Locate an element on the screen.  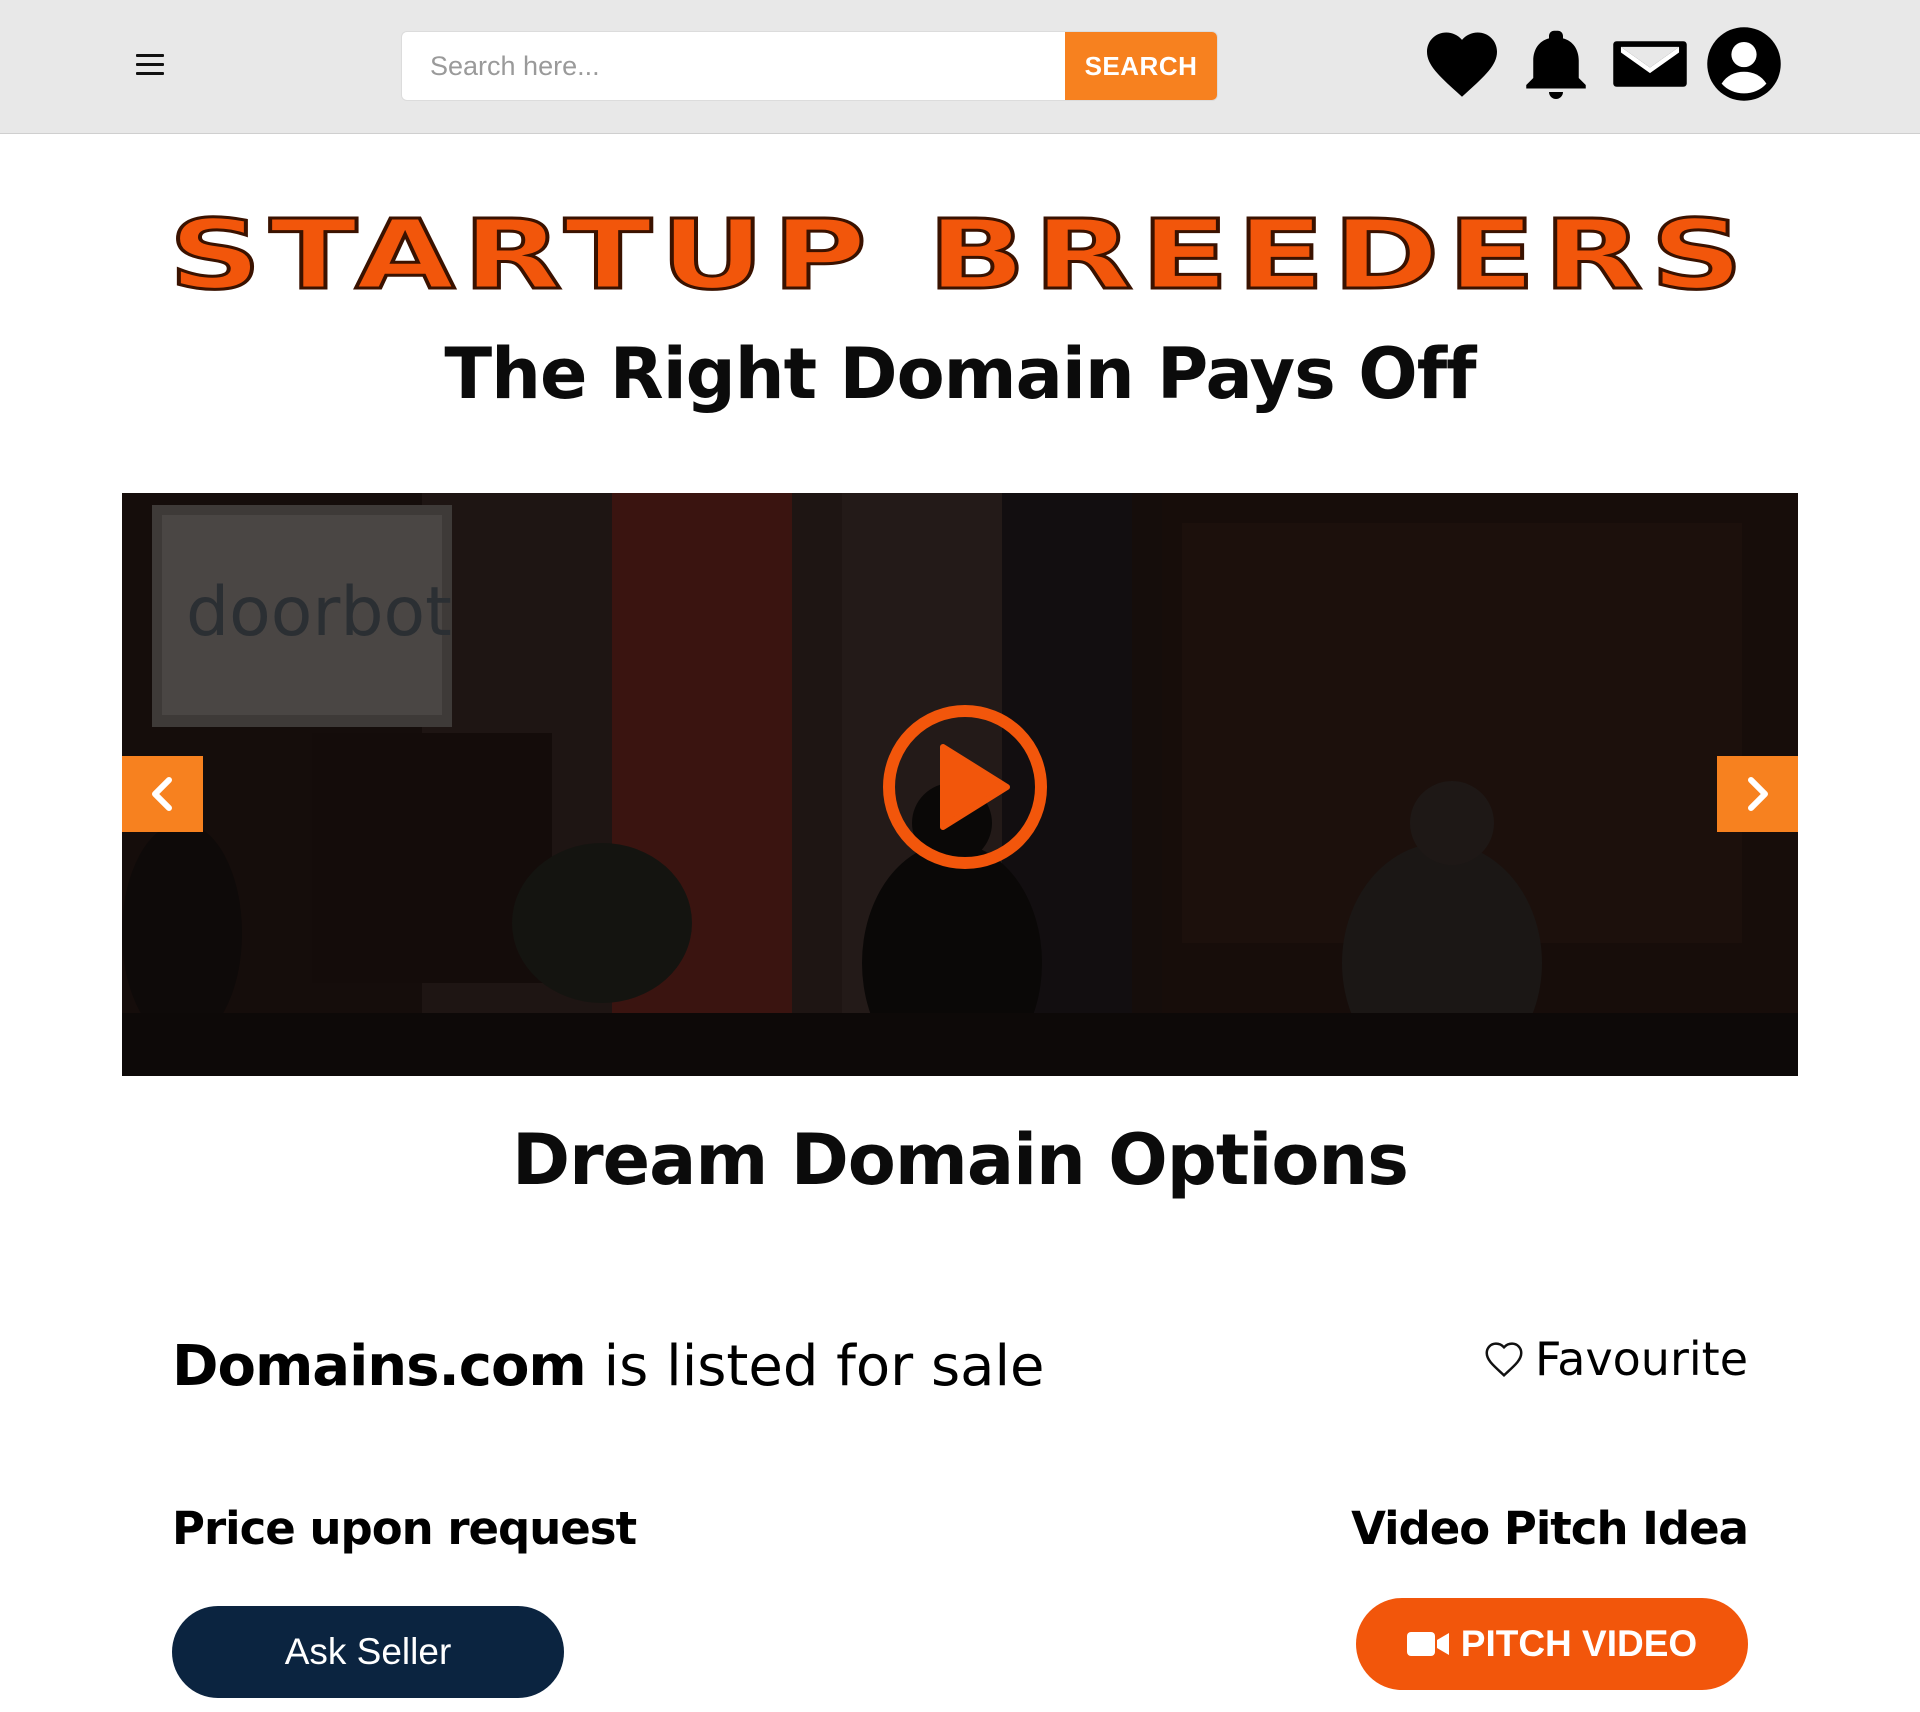
carousel-next-button is located at coordinates (1757, 794).